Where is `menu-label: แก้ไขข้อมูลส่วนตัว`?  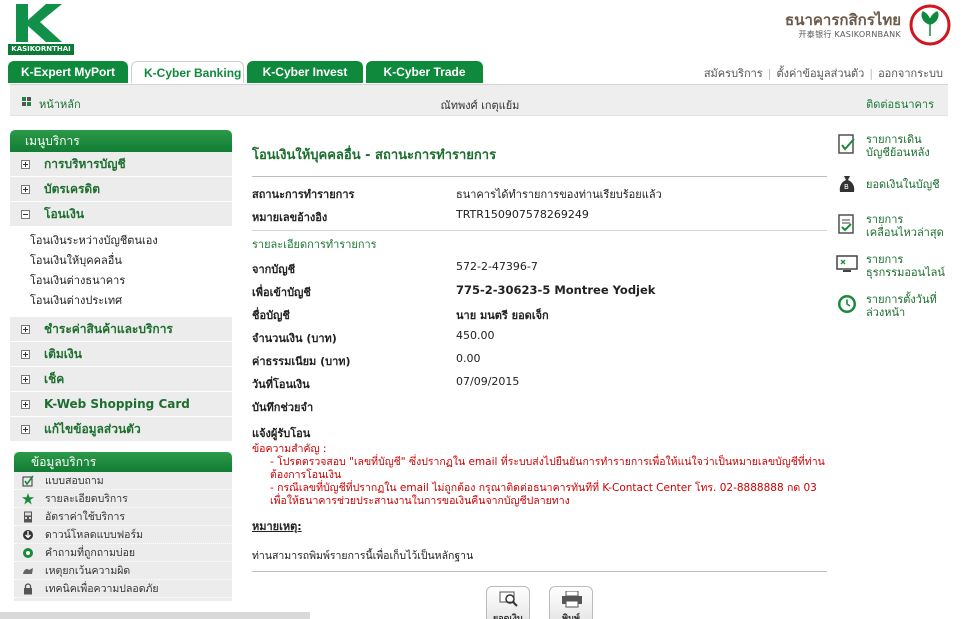 menu-label: แก้ไขข้อมูลส่วนตัว is located at coordinates (92, 428).